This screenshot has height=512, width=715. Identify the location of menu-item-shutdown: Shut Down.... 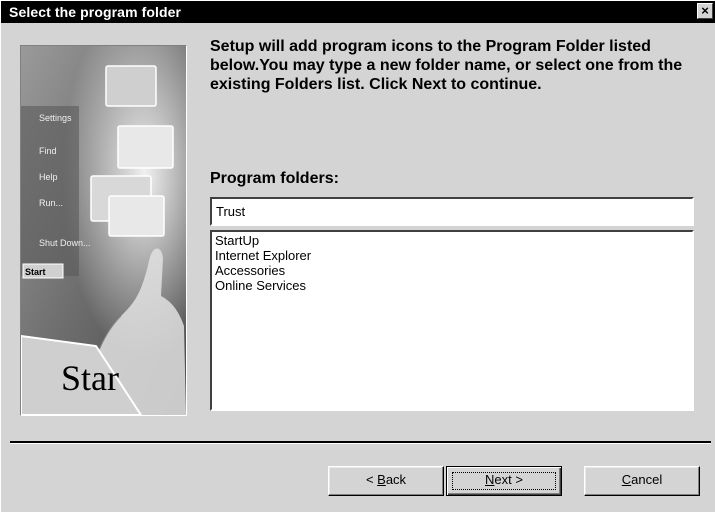
(65, 243).